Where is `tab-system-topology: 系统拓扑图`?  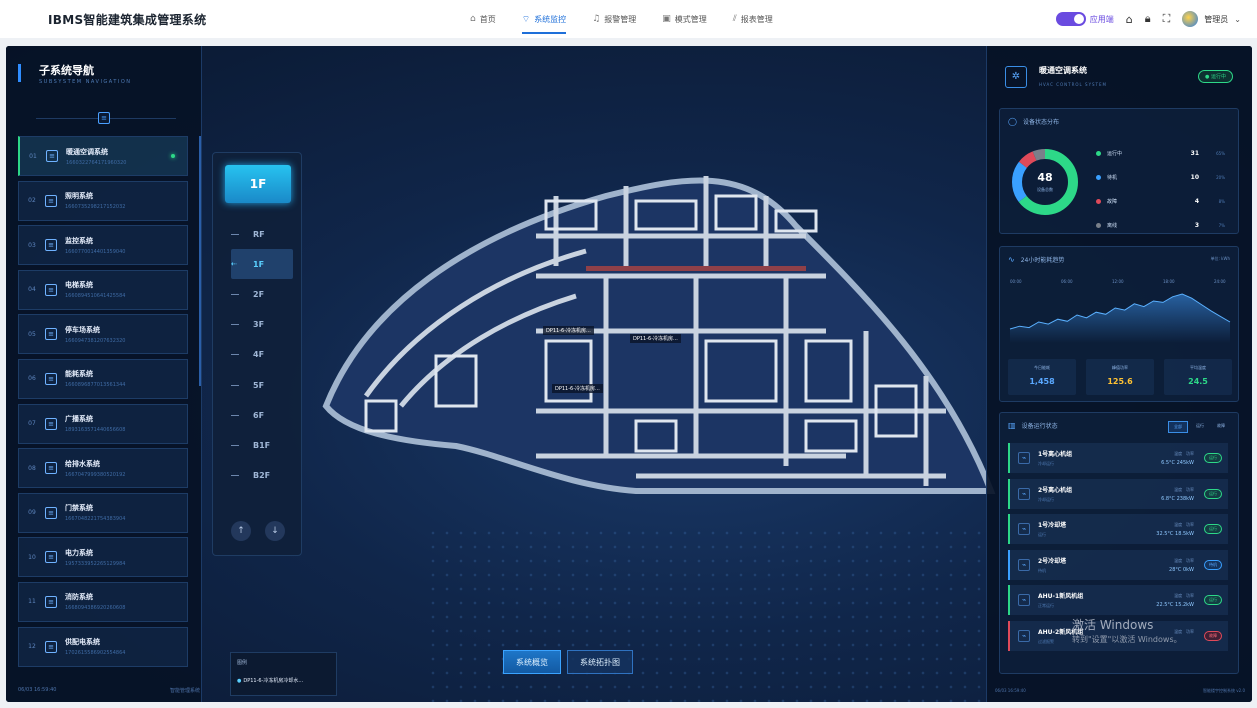 tab-system-topology: 系统拓扑图 is located at coordinates (600, 662).